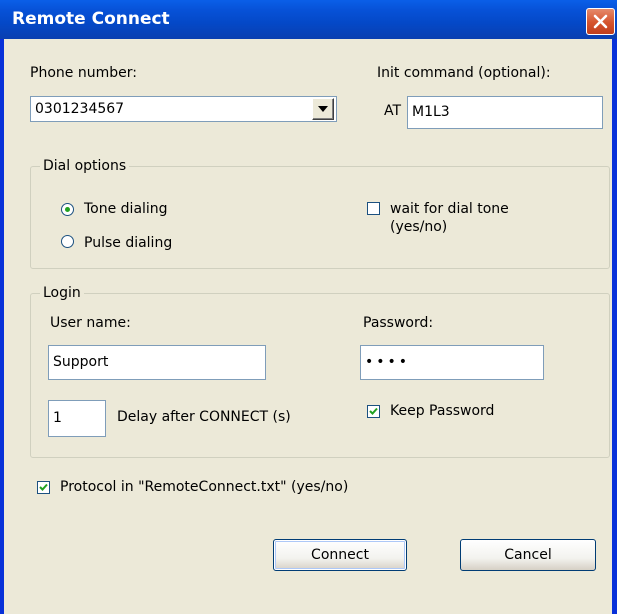  Describe the element at coordinates (614, 326) in the screenshot. I see `window-frame-right` at that location.